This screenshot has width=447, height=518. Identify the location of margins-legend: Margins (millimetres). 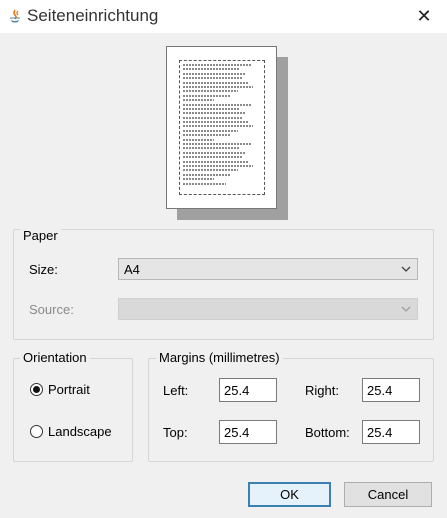
(219, 357).